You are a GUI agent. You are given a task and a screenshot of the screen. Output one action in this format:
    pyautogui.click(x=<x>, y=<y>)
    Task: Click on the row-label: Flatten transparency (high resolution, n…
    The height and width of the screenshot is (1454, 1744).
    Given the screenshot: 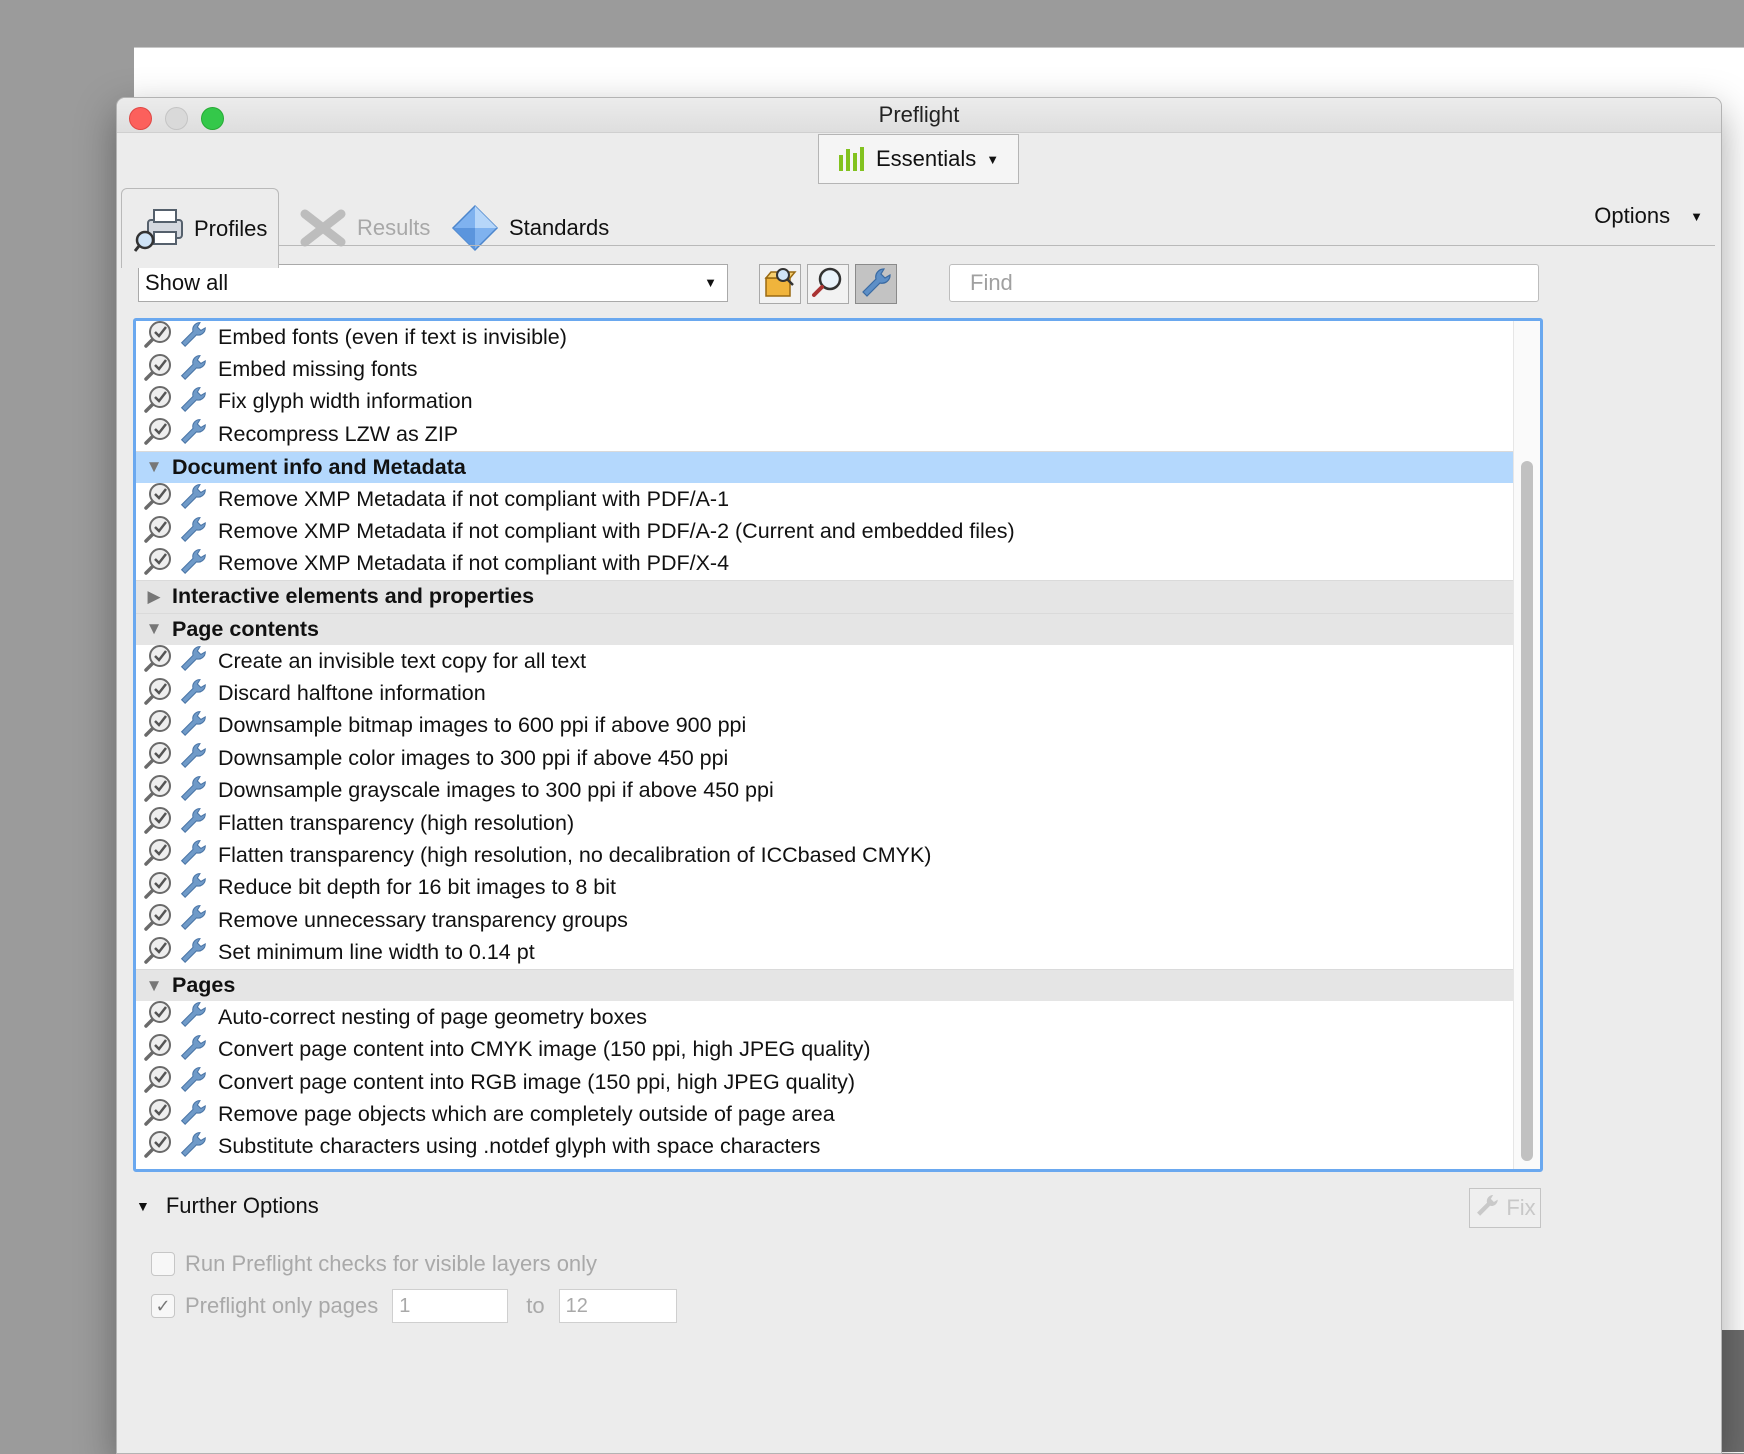 What is the action you would take?
    pyautogui.click(x=575, y=854)
    